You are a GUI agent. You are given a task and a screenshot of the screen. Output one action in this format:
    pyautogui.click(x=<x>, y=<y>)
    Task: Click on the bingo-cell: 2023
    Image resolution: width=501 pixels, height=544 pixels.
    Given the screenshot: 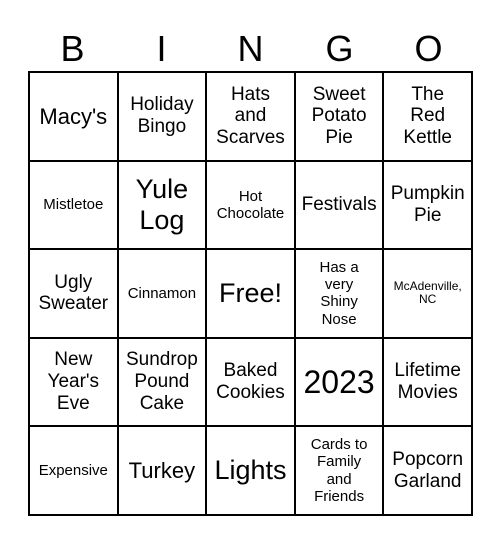 What is the action you would take?
    pyautogui.click(x=339, y=382)
    